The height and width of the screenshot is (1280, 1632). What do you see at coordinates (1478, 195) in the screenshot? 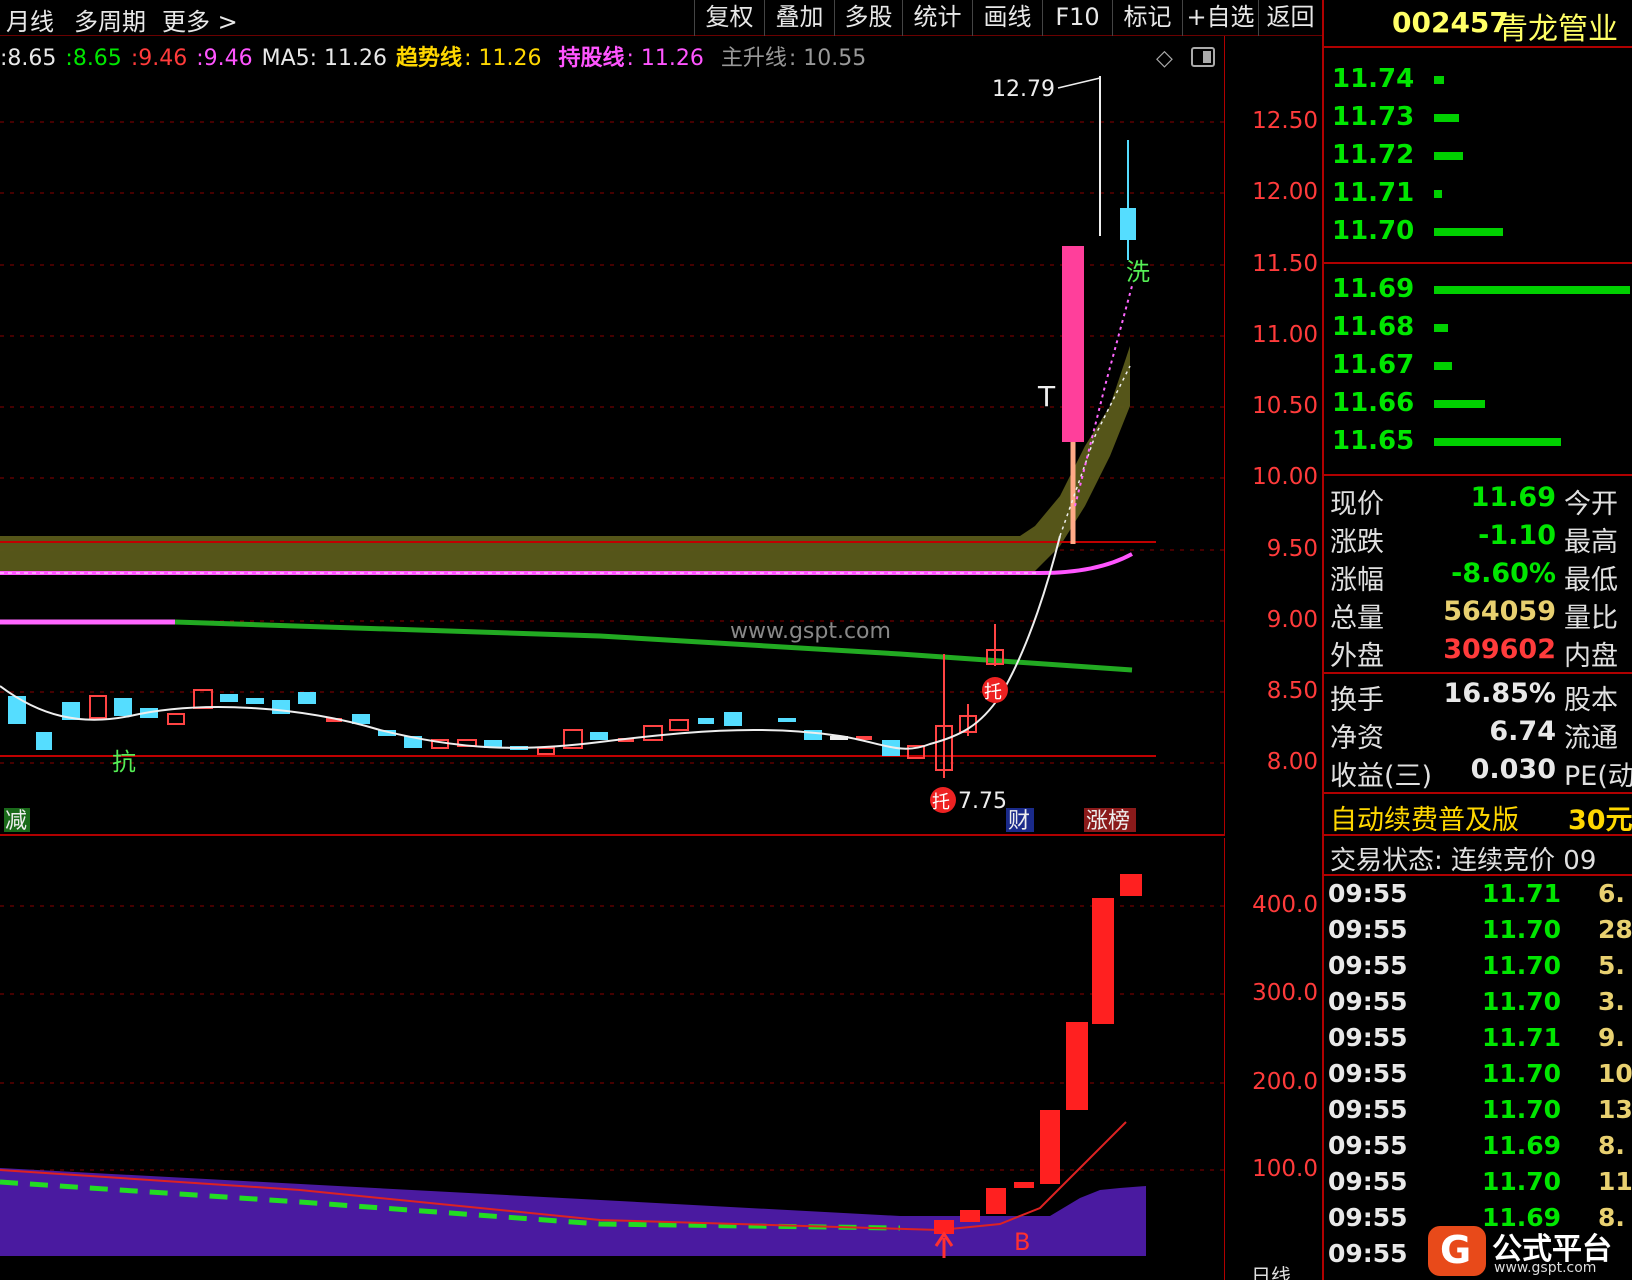
I see `ask-row: 11.71` at bounding box center [1478, 195].